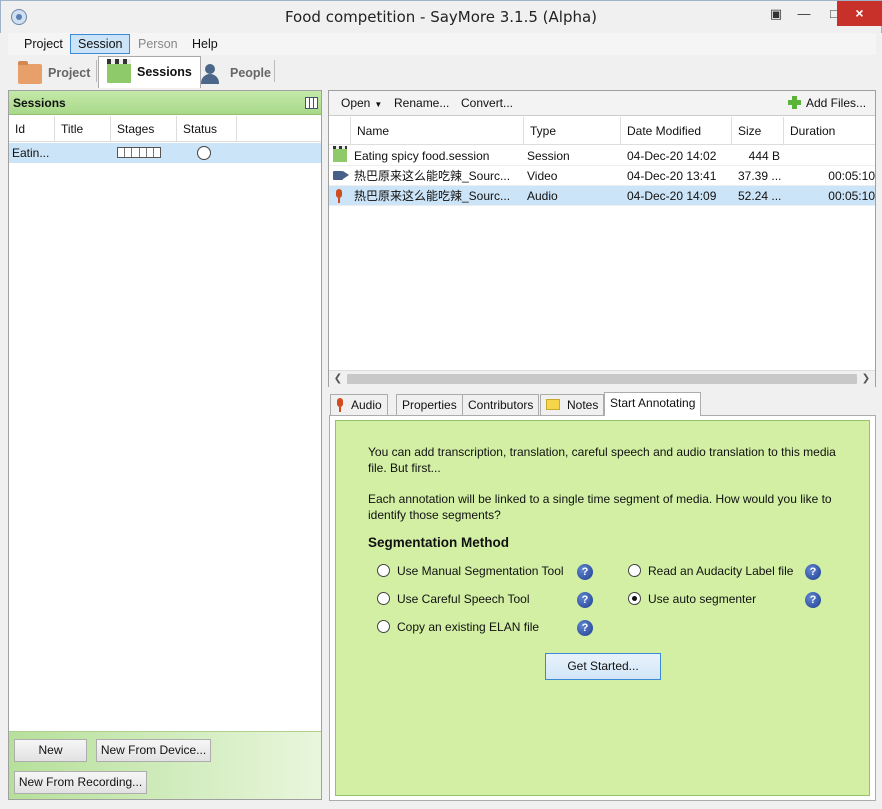 This screenshot has width=882, height=809. Describe the element at coordinates (434, 515) in the screenshot. I see `question-line: identify those segments?` at that location.